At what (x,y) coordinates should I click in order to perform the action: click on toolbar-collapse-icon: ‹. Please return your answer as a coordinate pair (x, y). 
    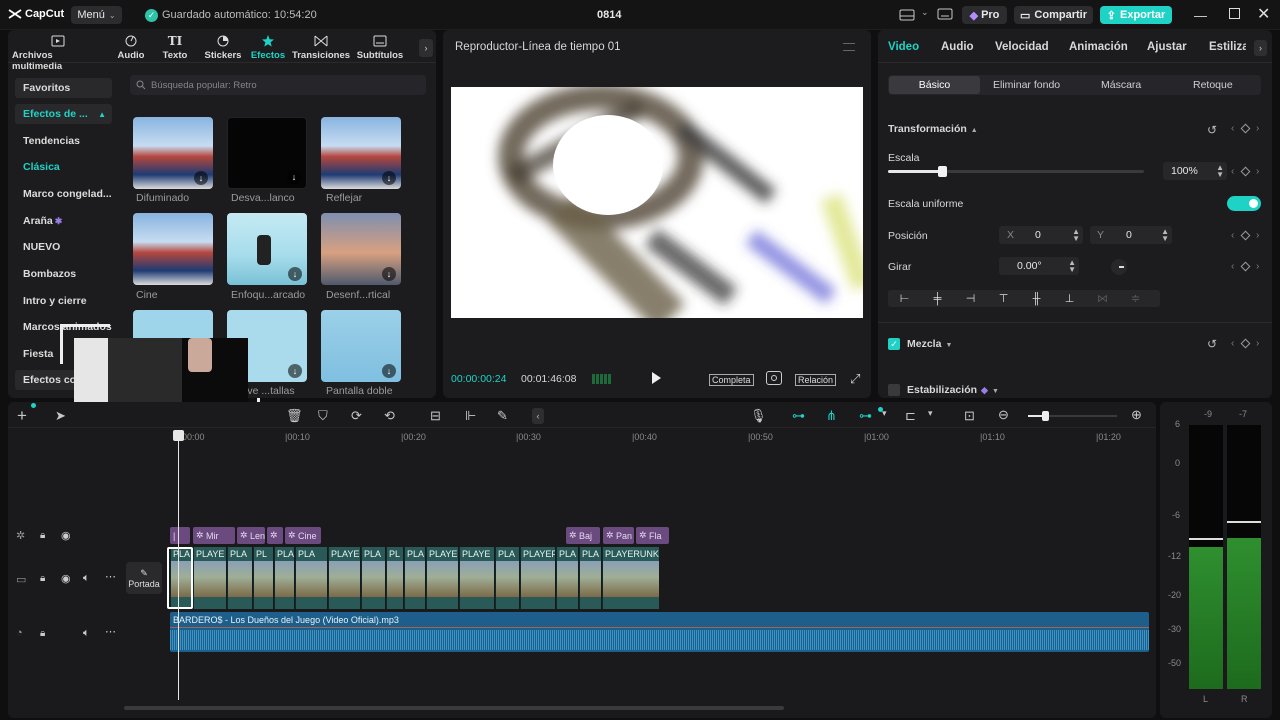
    Looking at the image, I should click on (538, 416).